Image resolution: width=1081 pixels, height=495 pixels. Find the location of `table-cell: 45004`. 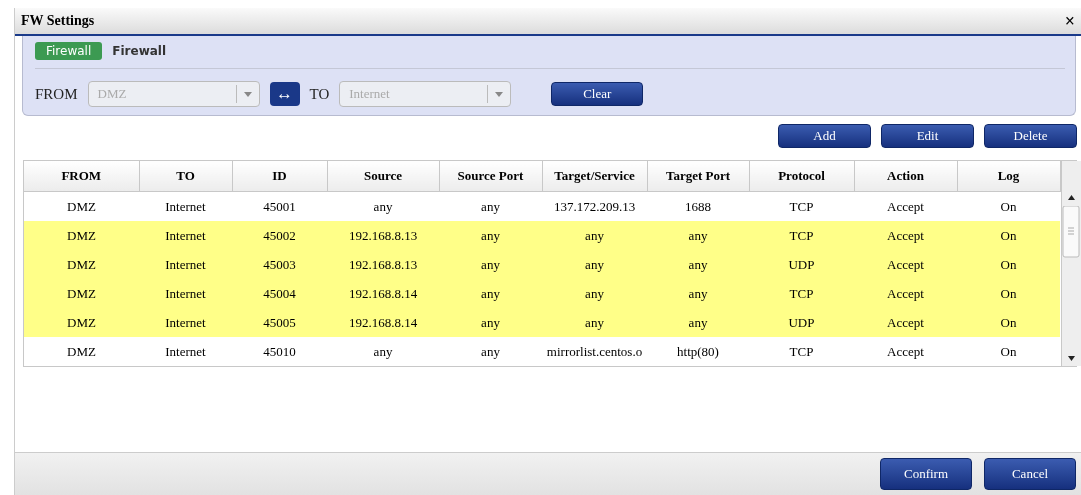

table-cell: 45004 is located at coordinates (279, 293).